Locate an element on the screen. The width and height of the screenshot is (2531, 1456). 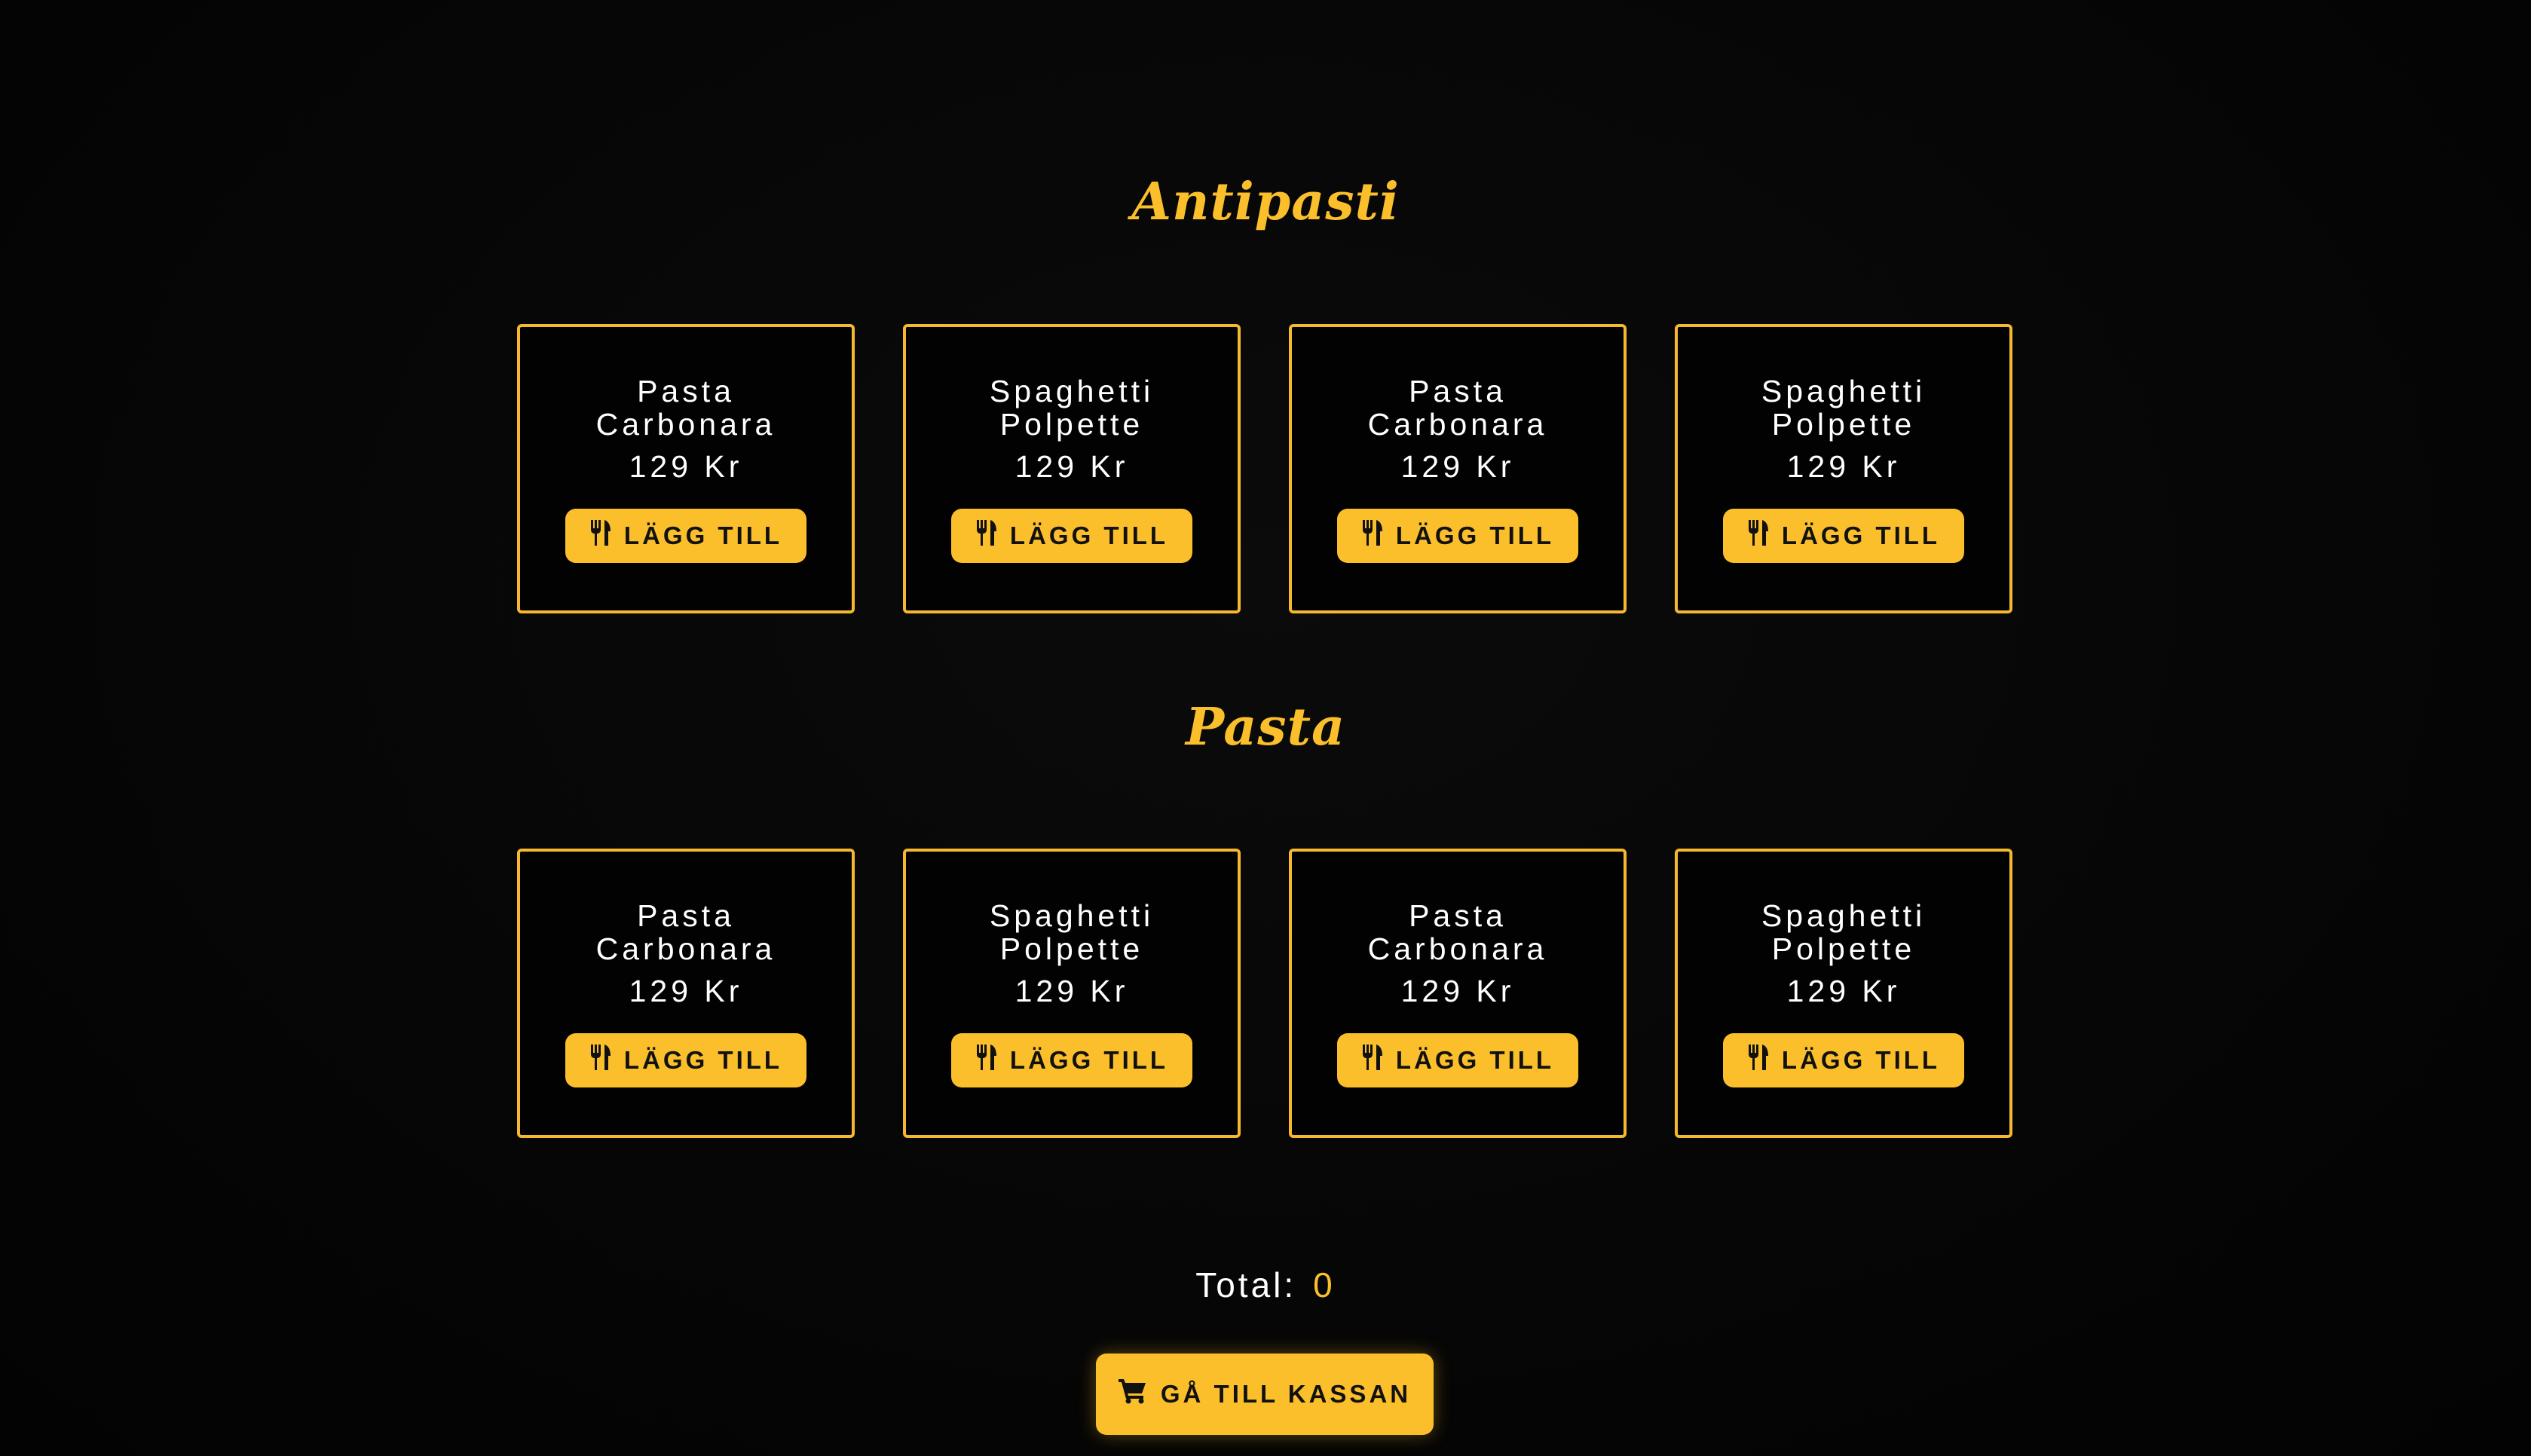
total-label: Total: is located at coordinates (1246, 1285).